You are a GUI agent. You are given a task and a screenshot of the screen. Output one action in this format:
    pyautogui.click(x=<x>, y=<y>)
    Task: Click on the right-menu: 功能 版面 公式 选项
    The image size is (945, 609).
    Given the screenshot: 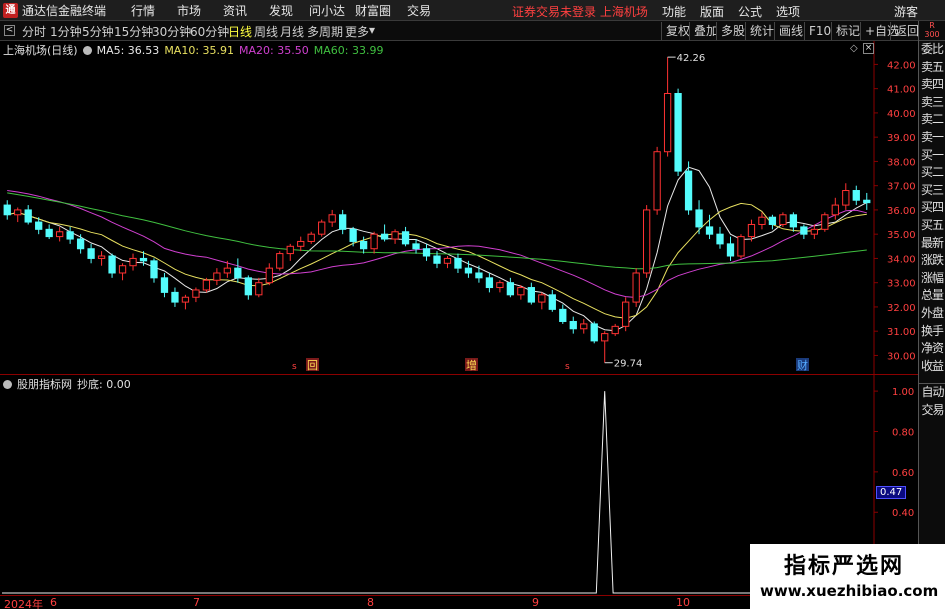 What is the action you would take?
    pyautogui.click(x=738, y=11)
    